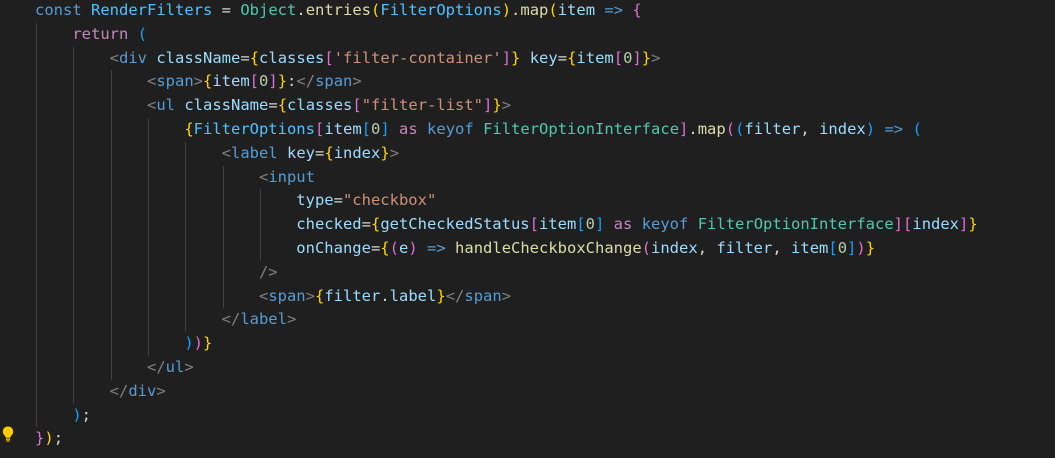 Image resolution: width=1055 pixels, height=458 pixels. Describe the element at coordinates (543, 57) in the screenshot. I see `code-token: key` at that location.